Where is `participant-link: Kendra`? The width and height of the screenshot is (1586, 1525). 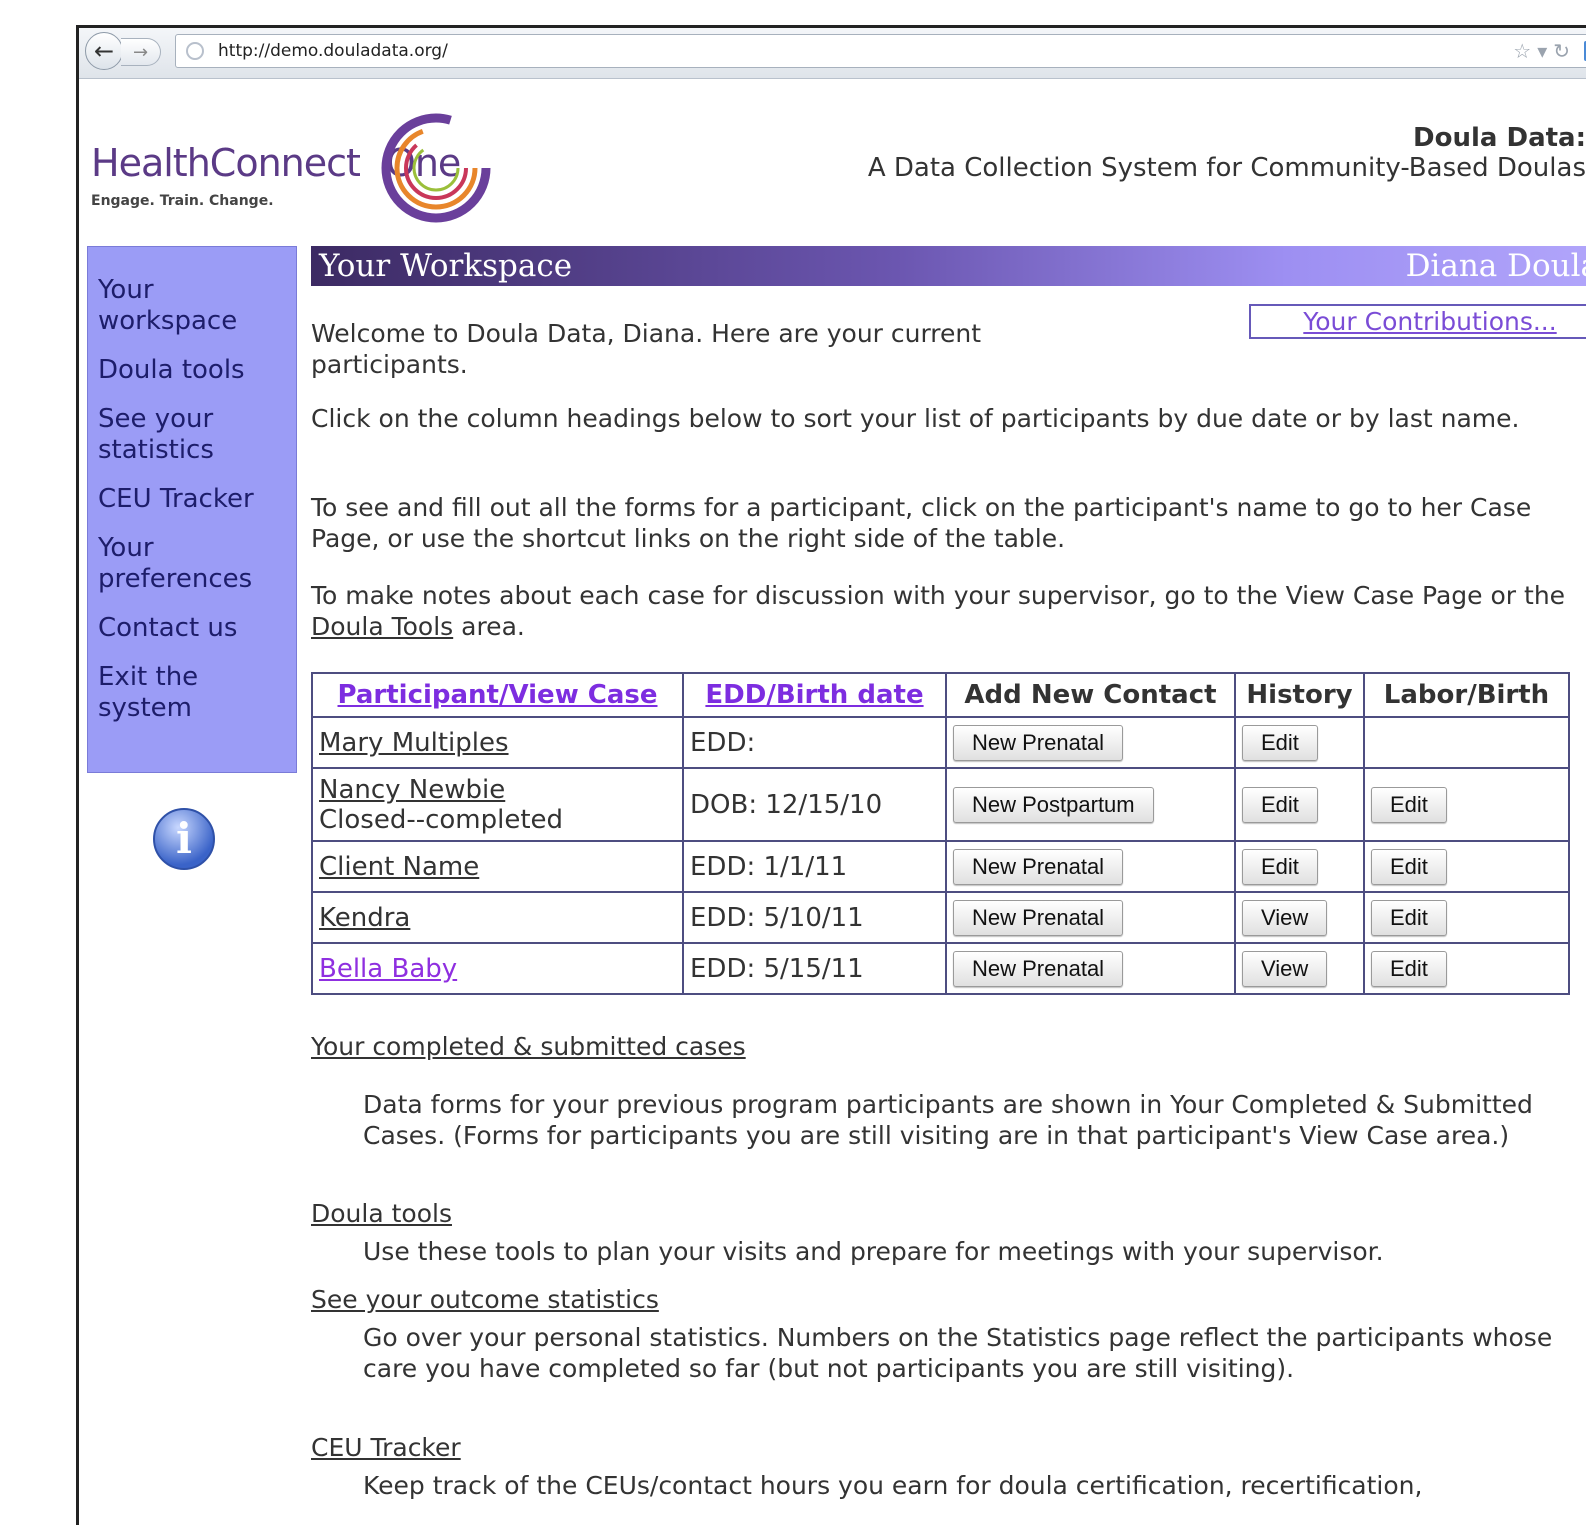
participant-link: Kendra is located at coordinates (364, 918).